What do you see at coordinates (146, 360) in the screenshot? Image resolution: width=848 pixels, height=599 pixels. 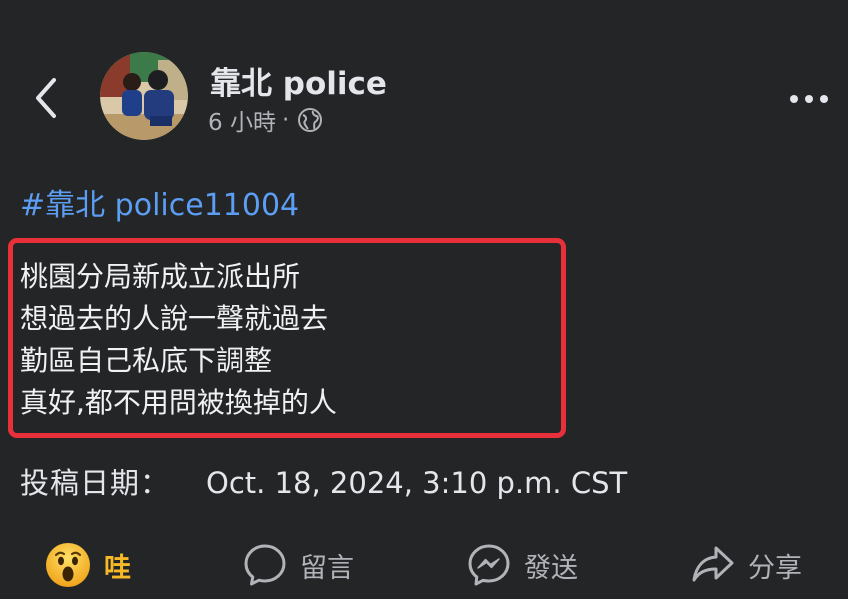 I see `post-line: 勤區自己私底下調整` at bounding box center [146, 360].